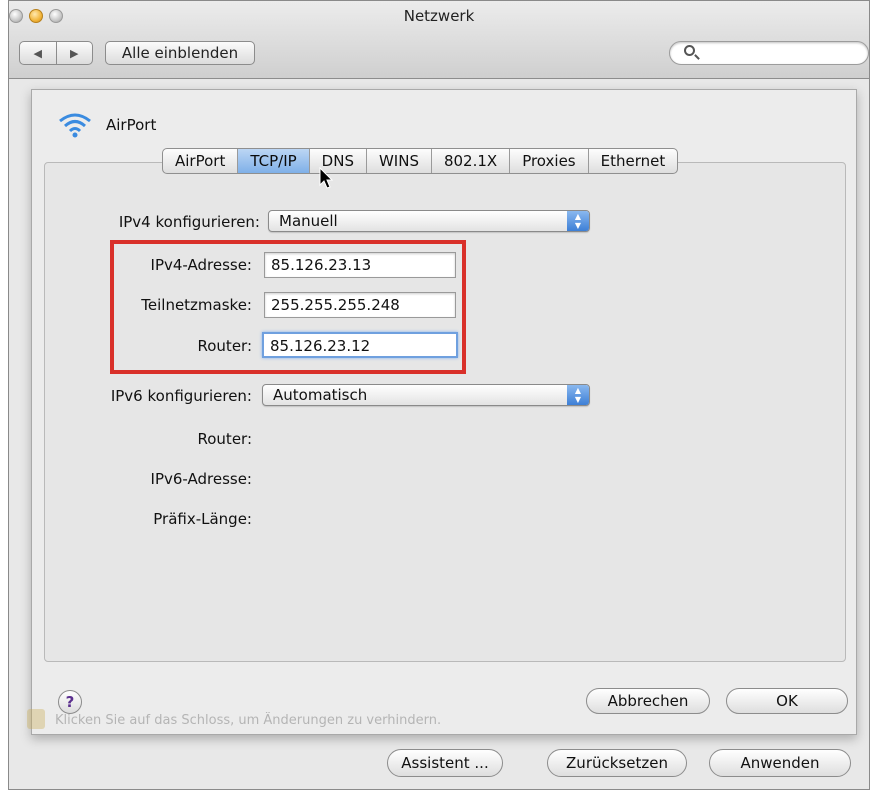 This screenshot has height=792, width=870. Describe the element at coordinates (70, 702) in the screenshot. I see `help-button: ?` at that location.